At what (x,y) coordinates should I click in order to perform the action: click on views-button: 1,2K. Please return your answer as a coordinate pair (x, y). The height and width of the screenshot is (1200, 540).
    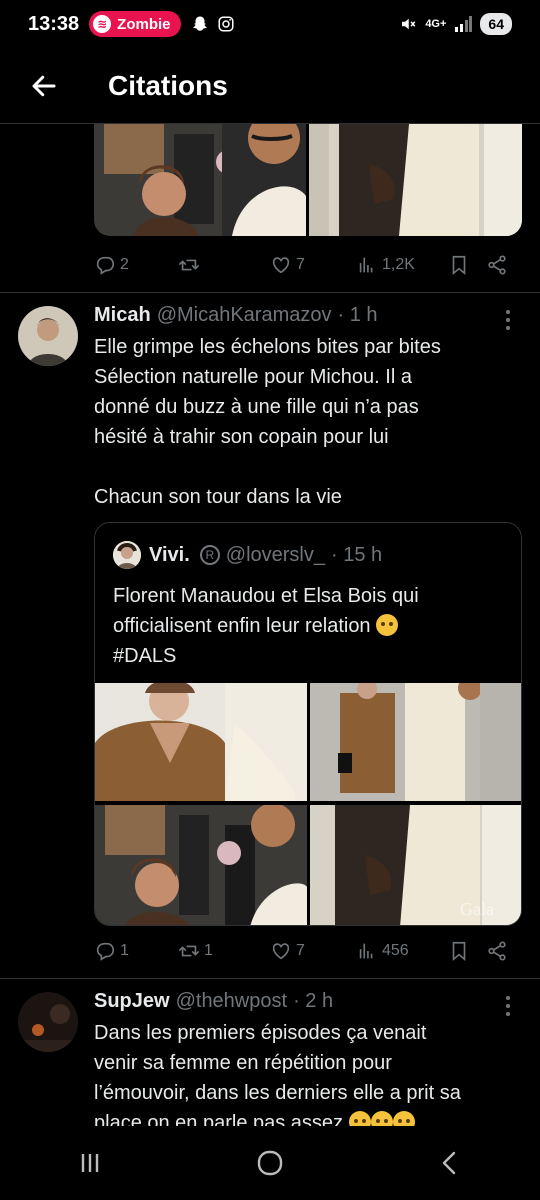
    Looking at the image, I should click on (402, 265).